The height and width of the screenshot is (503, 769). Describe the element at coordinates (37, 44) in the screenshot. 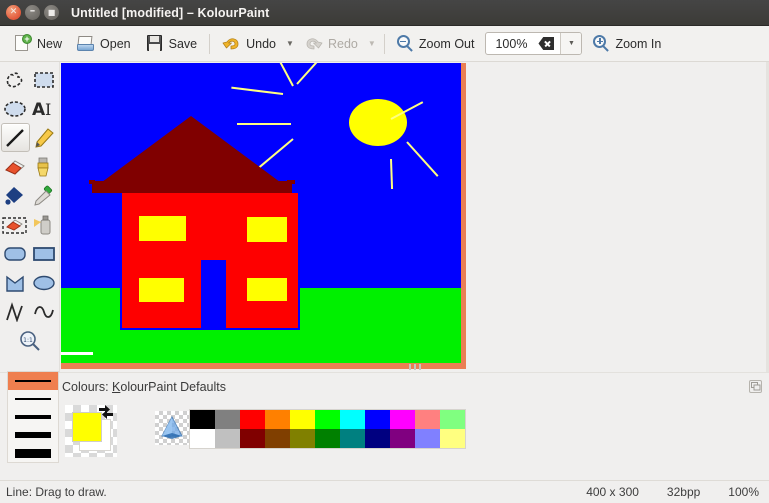

I see `new-button: + New` at that location.